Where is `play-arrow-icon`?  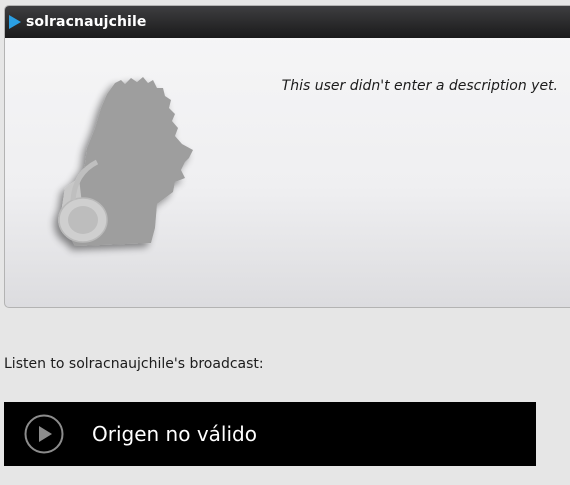 play-arrow-icon is located at coordinates (15, 22).